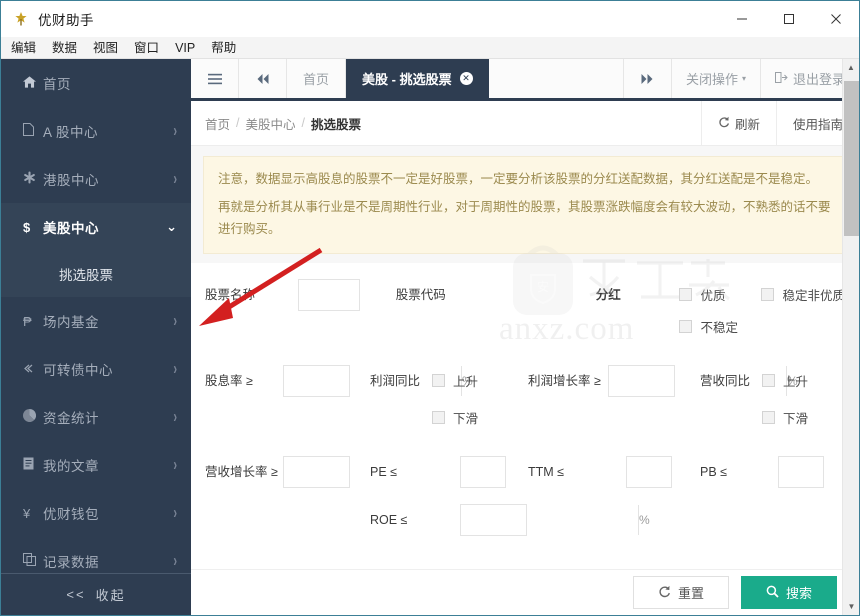 The image size is (860, 616). Describe the element at coordinates (217, 123) in the screenshot. I see `breadcrumb-item-home: 首页` at that location.